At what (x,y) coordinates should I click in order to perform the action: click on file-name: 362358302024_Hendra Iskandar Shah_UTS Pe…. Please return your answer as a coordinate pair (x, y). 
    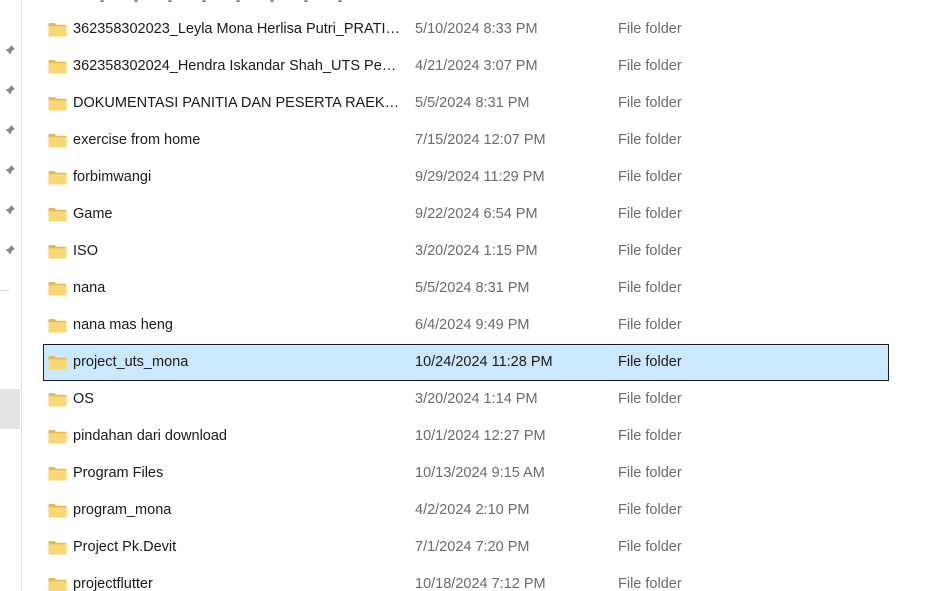
    Looking at the image, I should click on (237, 66).